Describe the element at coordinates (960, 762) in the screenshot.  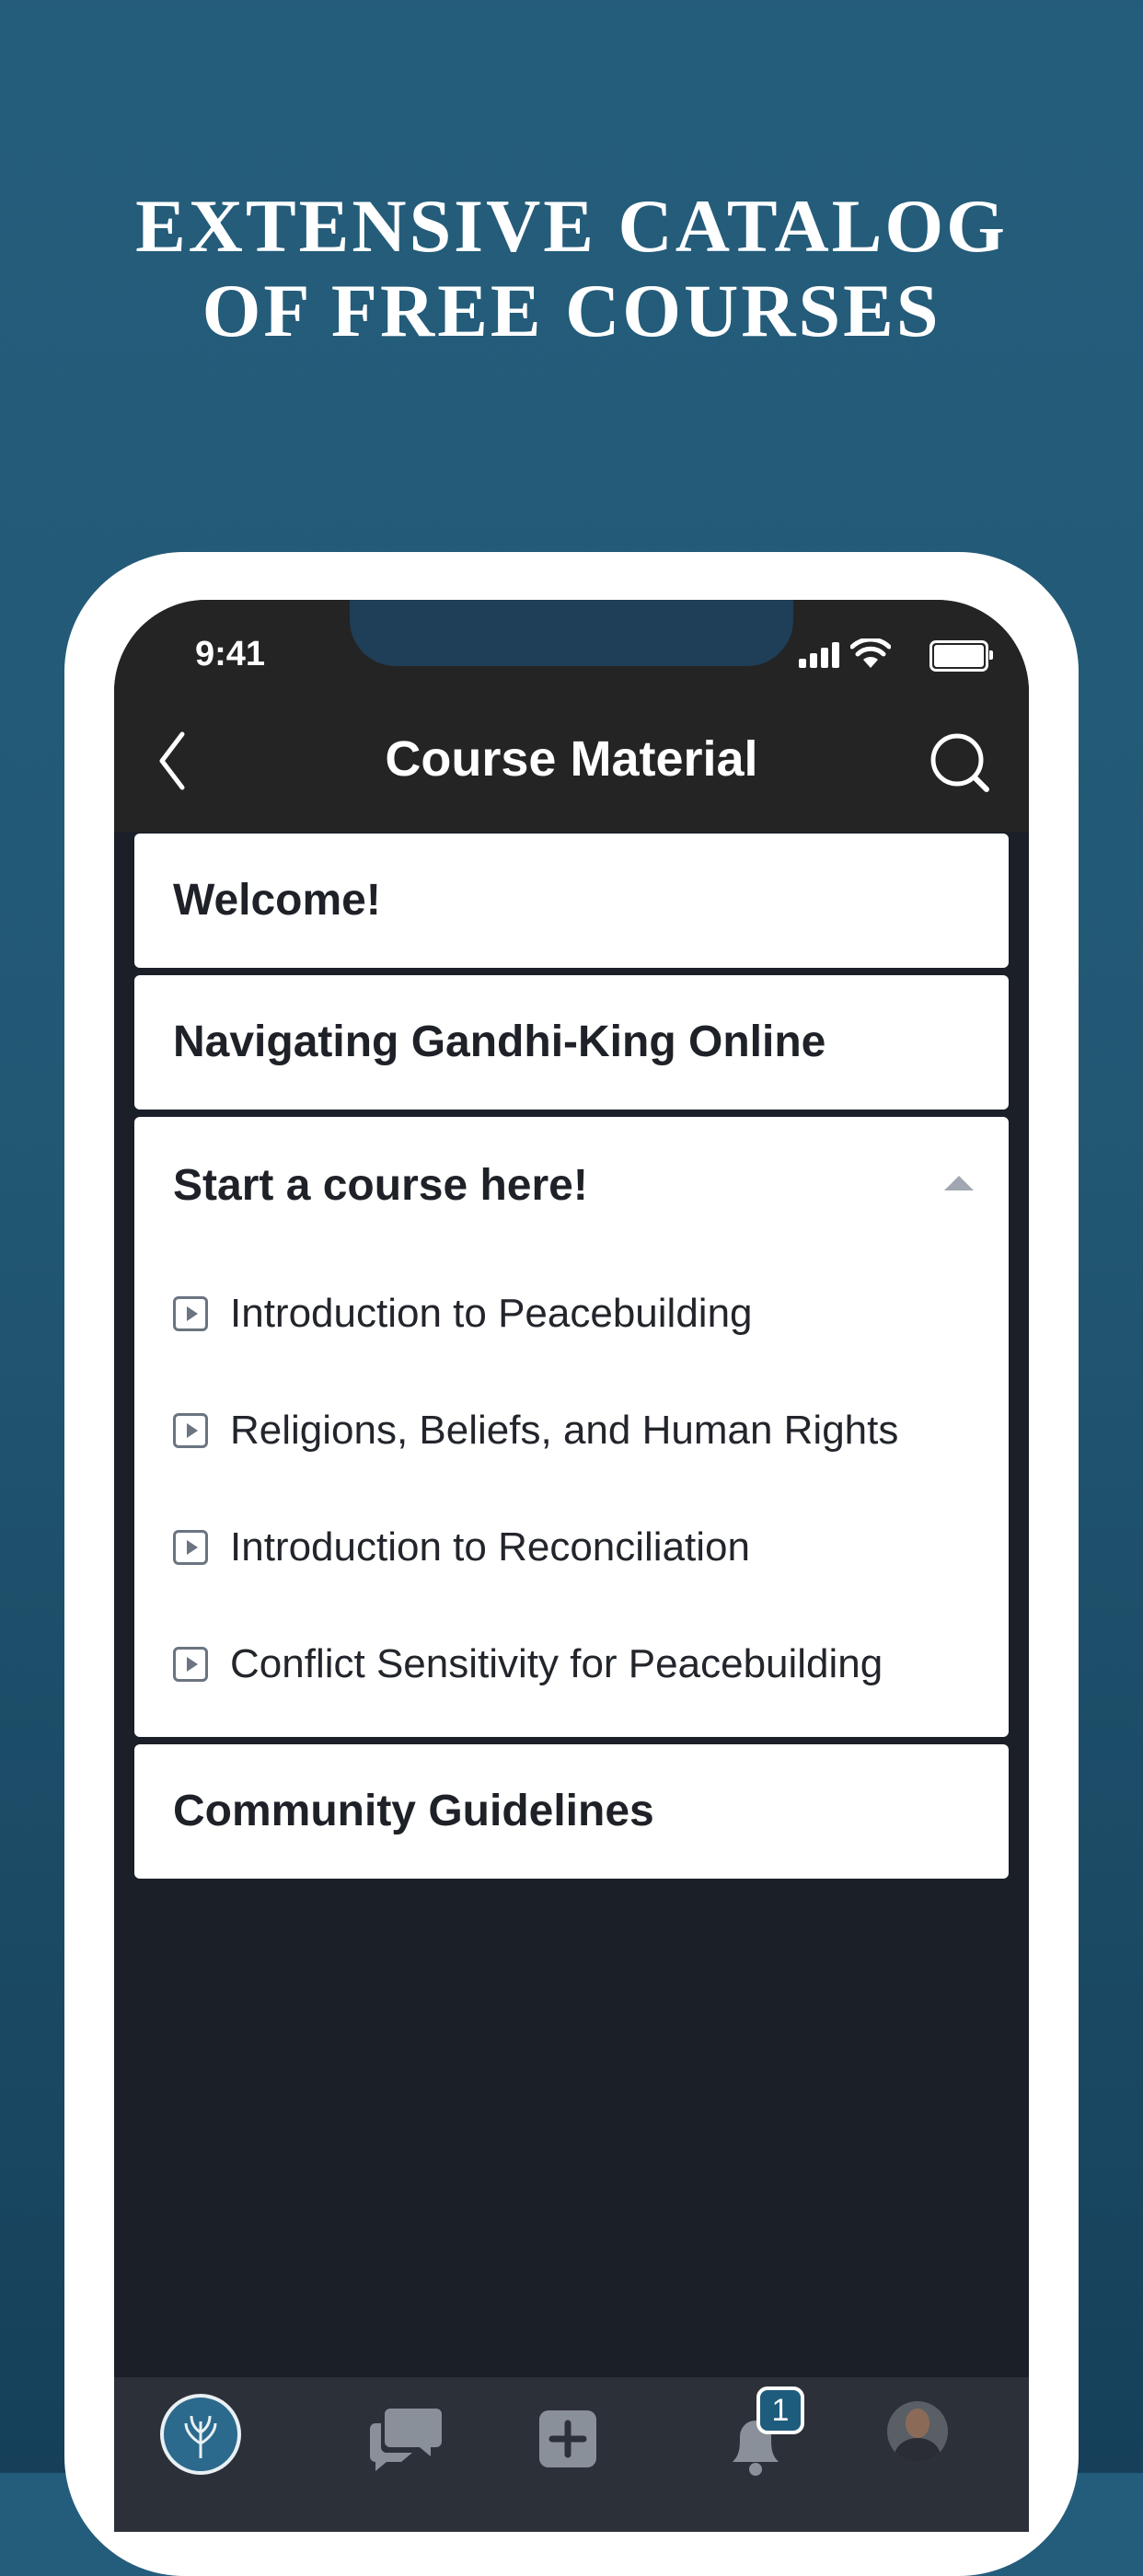
I see `search-icon` at that location.